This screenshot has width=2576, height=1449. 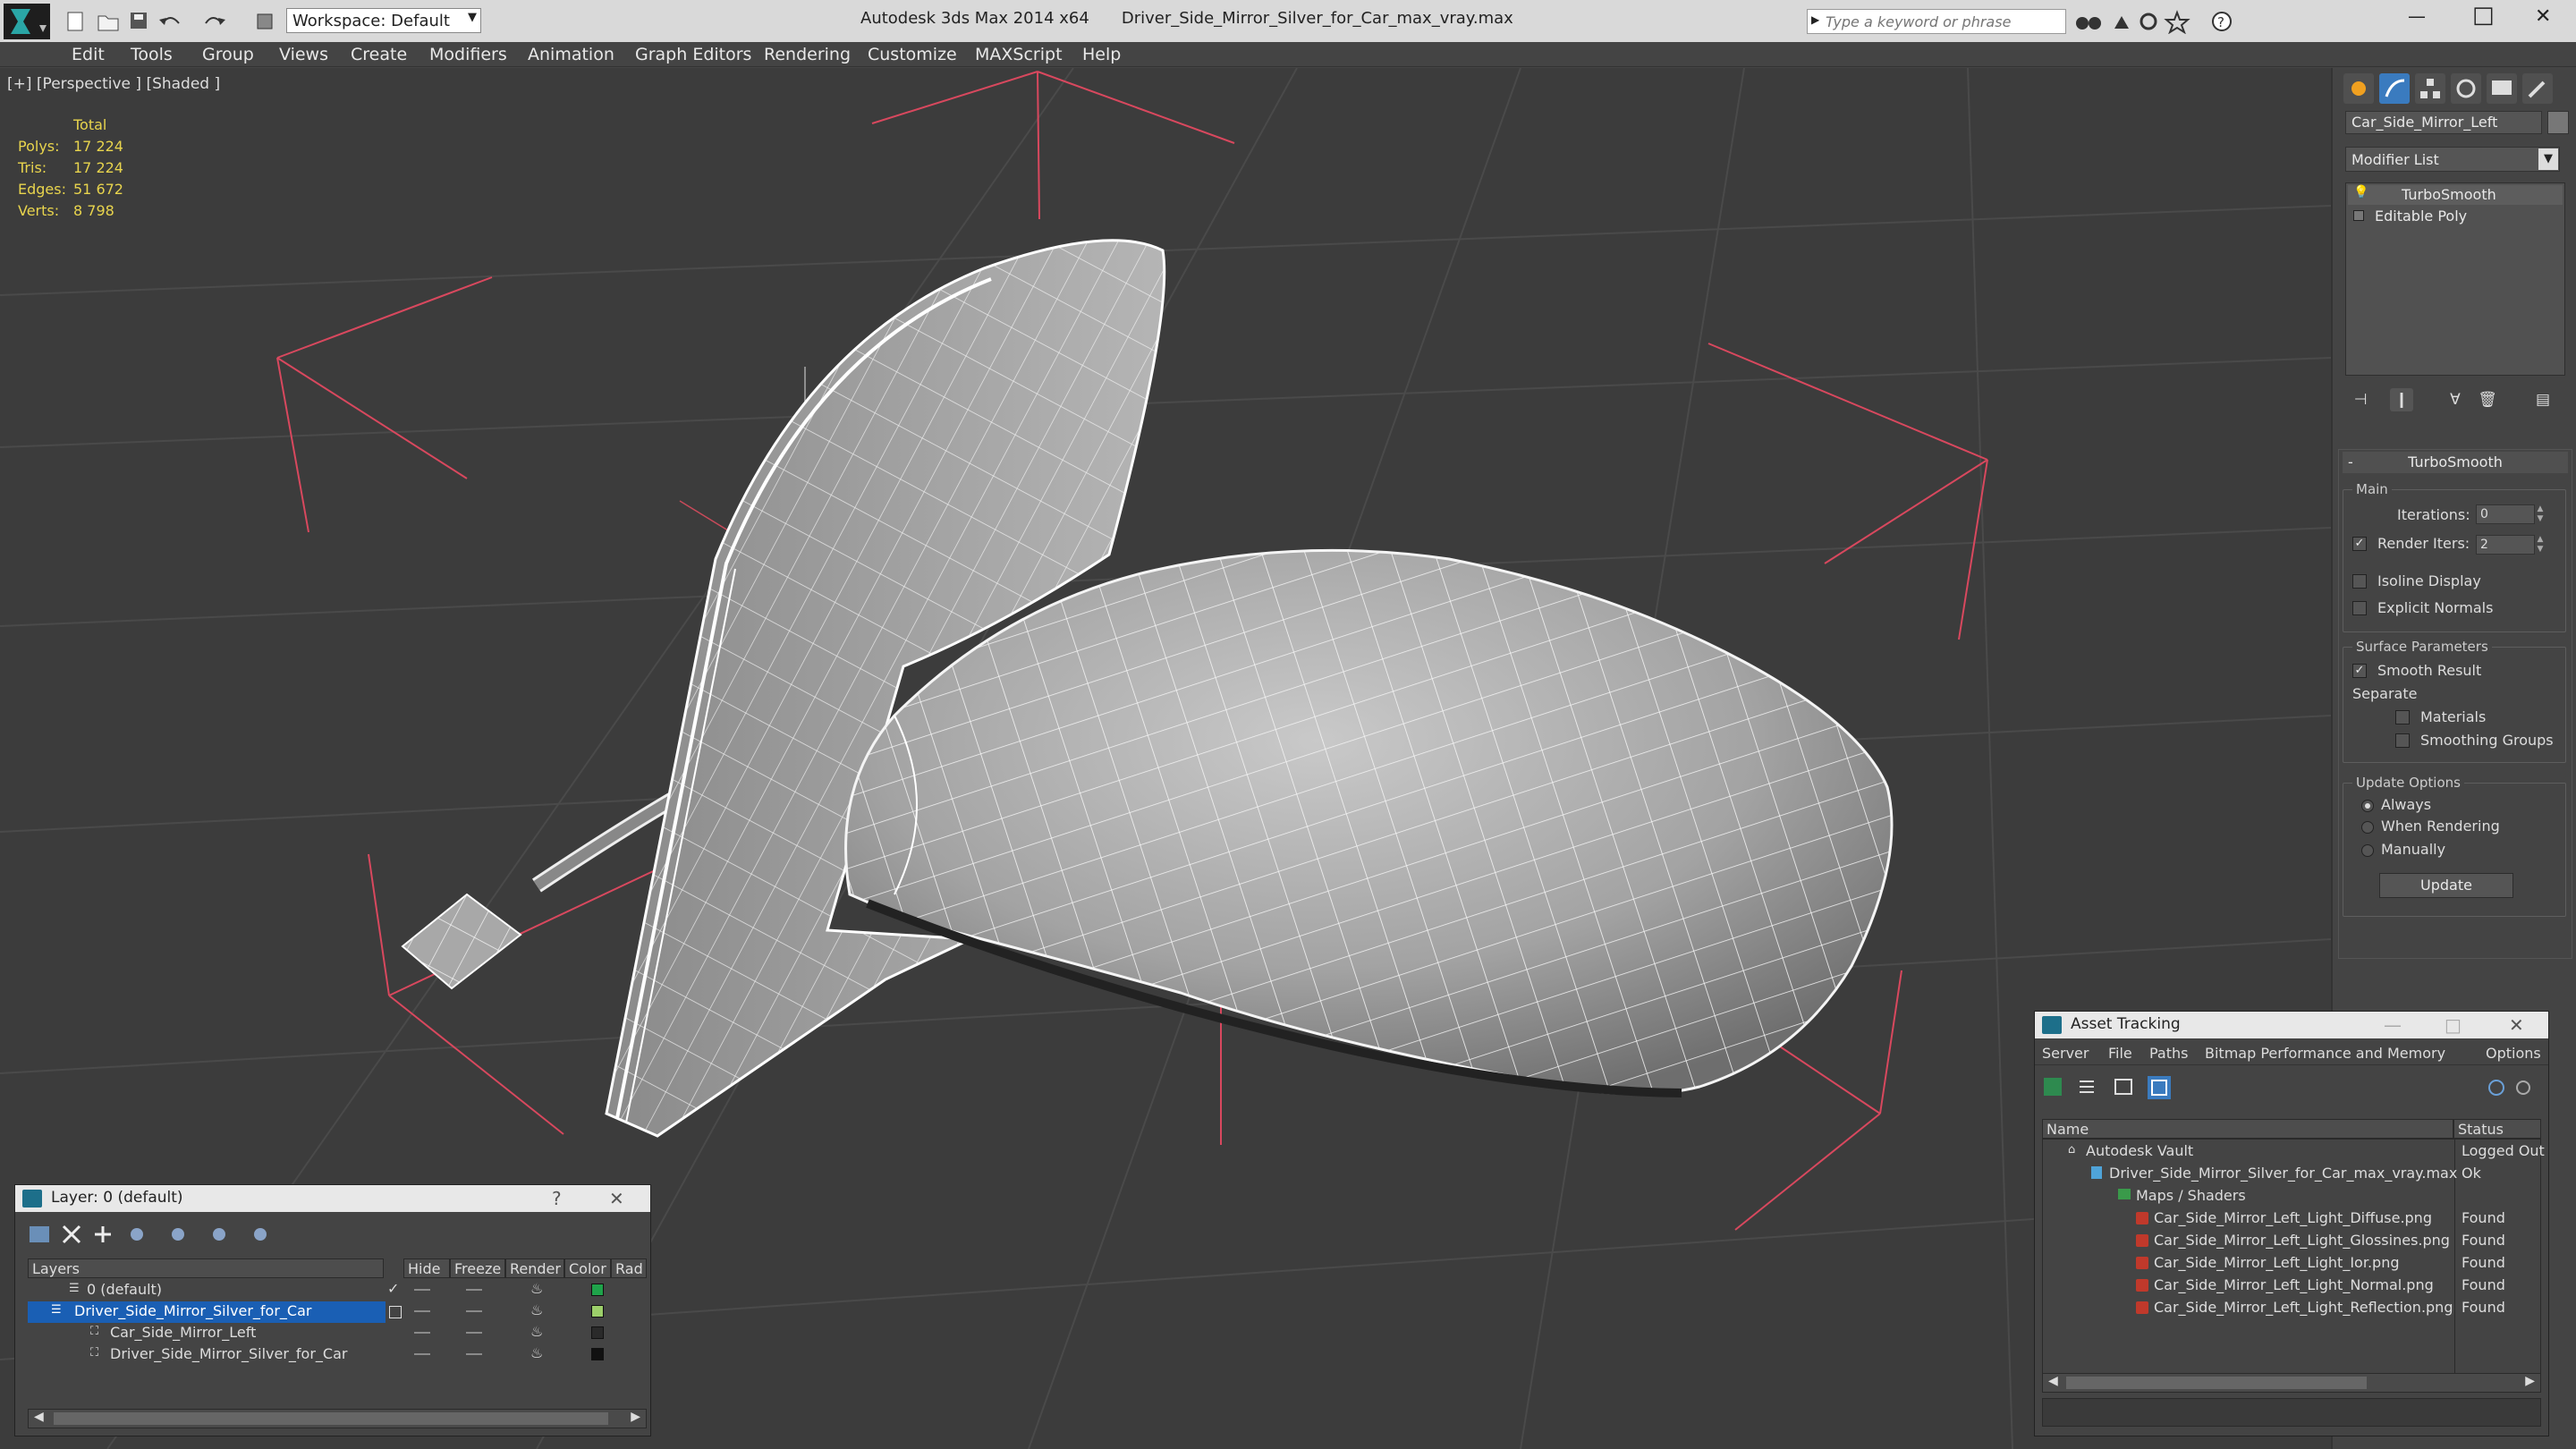 What do you see at coordinates (393, 1288) in the screenshot?
I see `current-layer-check-icon: ✓` at bounding box center [393, 1288].